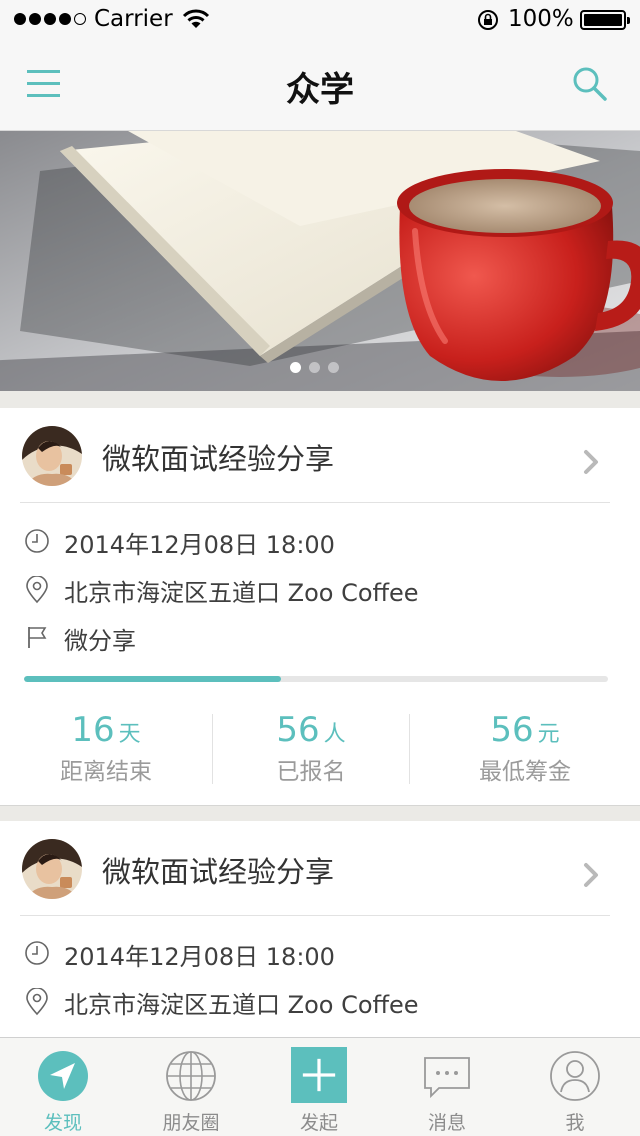  Describe the element at coordinates (133, 19) in the screenshot. I see `carrier-name: Carrier` at that location.